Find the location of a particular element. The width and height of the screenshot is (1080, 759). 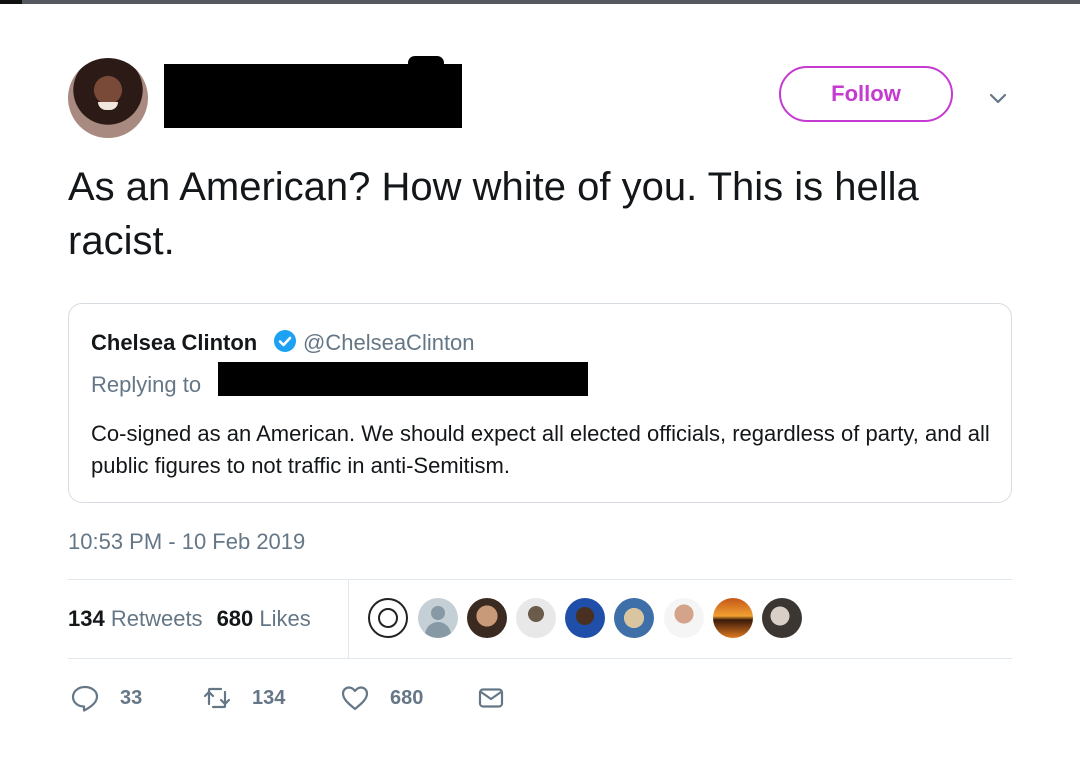

retweets-label: Retweets is located at coordinates (156, 618).